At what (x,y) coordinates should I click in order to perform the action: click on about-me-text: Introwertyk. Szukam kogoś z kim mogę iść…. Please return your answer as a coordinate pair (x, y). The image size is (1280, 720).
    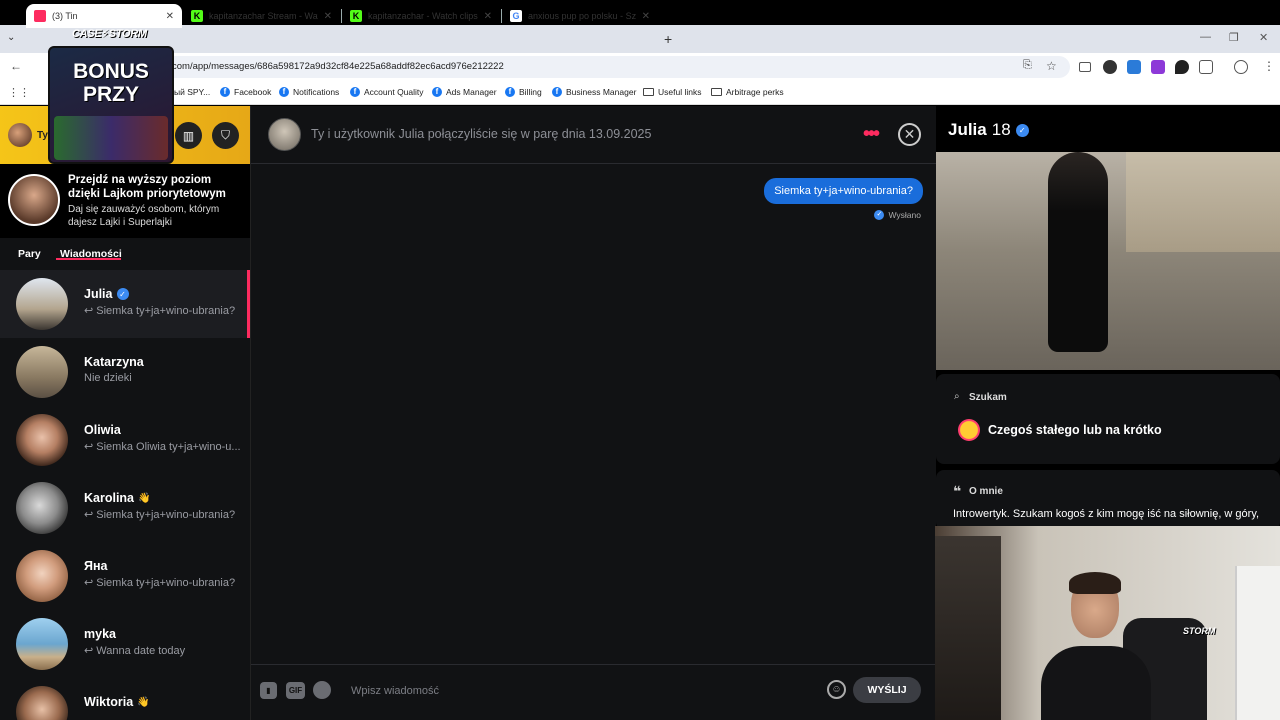
    Looking at the image, I should click on (1106, 514).